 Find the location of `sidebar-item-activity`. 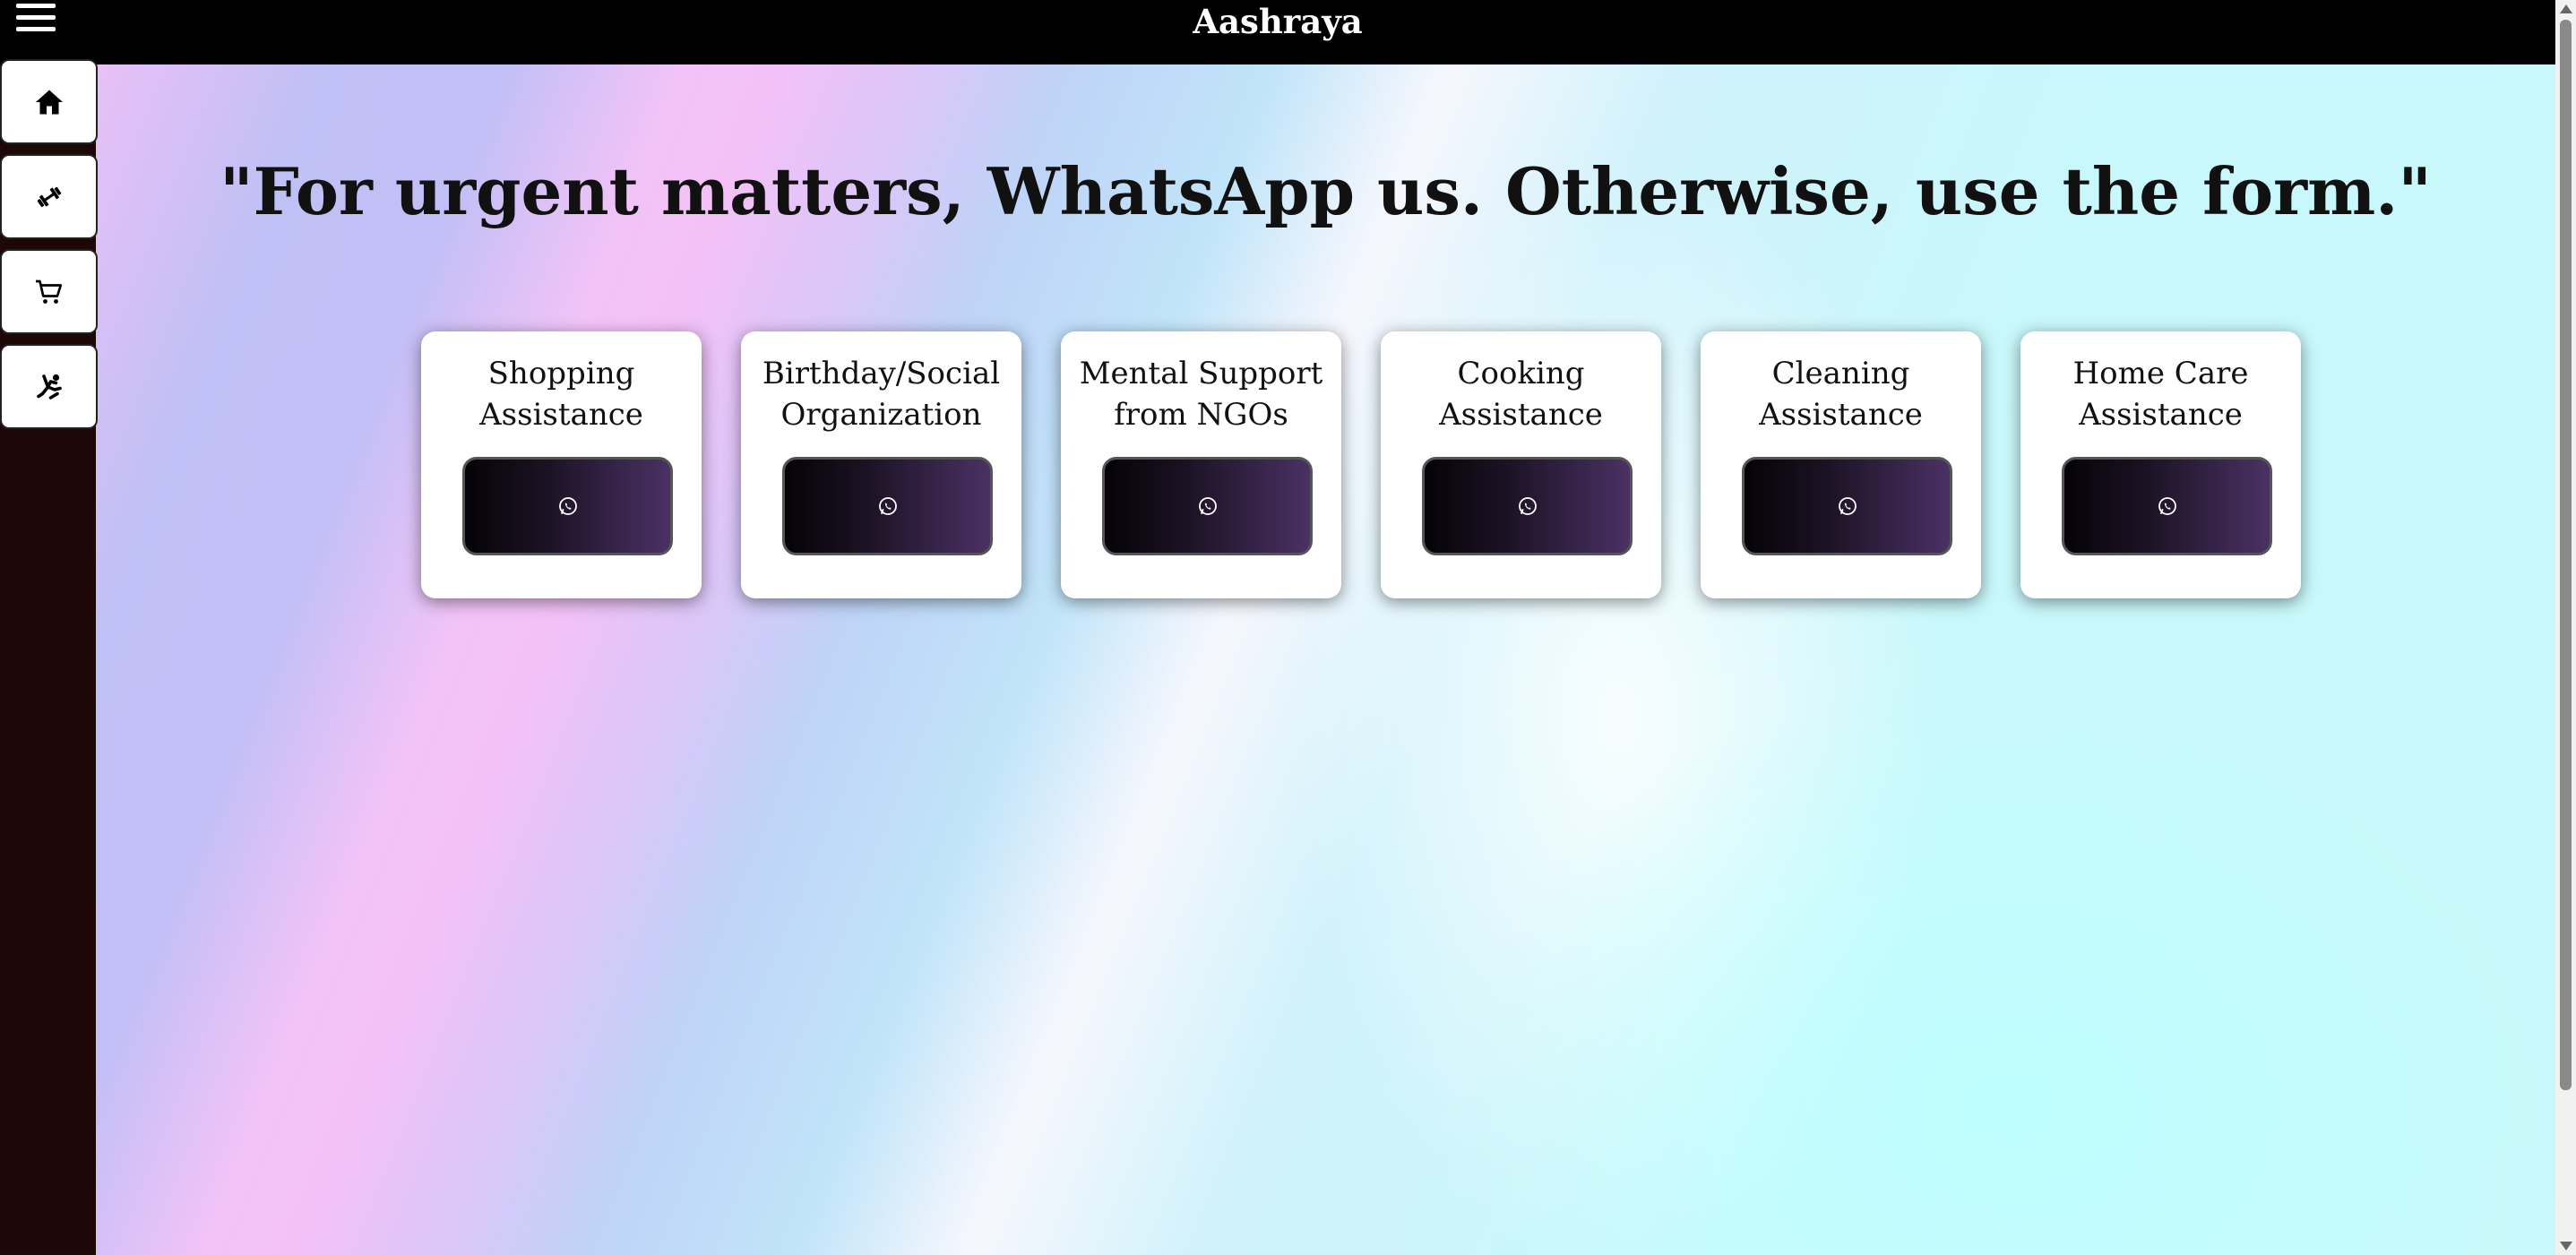

sidebar-item-activity is located at coordinates (49, 386).